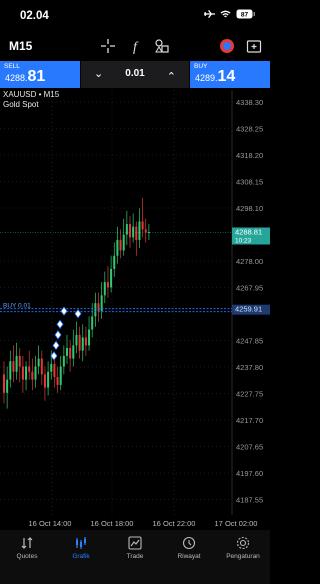 This screenshot has width=320, height=584. Describe the element at coordinates (249, 500) in the screenshot. I see `price-tick-label: 4187.55` at that location.